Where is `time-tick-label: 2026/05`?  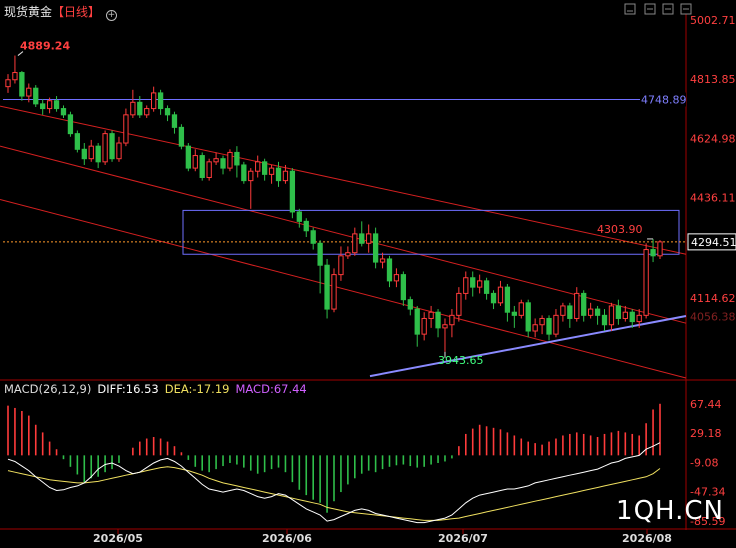 time-tick-label: 2026/05 is located at coordinates (118, 538).